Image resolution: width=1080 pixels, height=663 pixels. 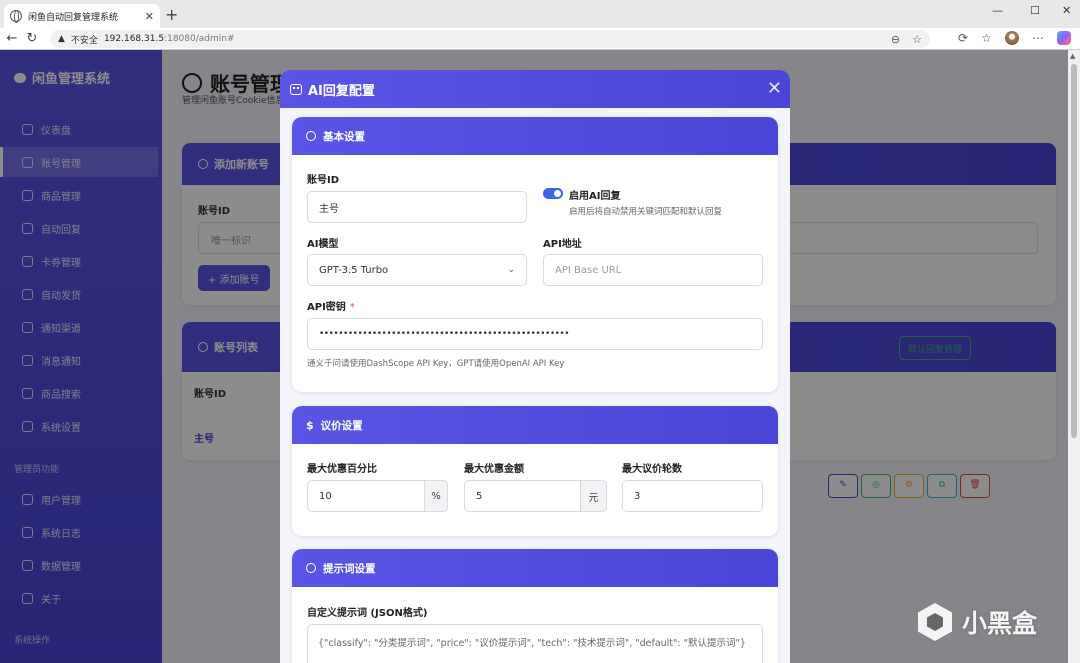 I want to click on maximize-icon: ☐, so click(x=1035, y=10).